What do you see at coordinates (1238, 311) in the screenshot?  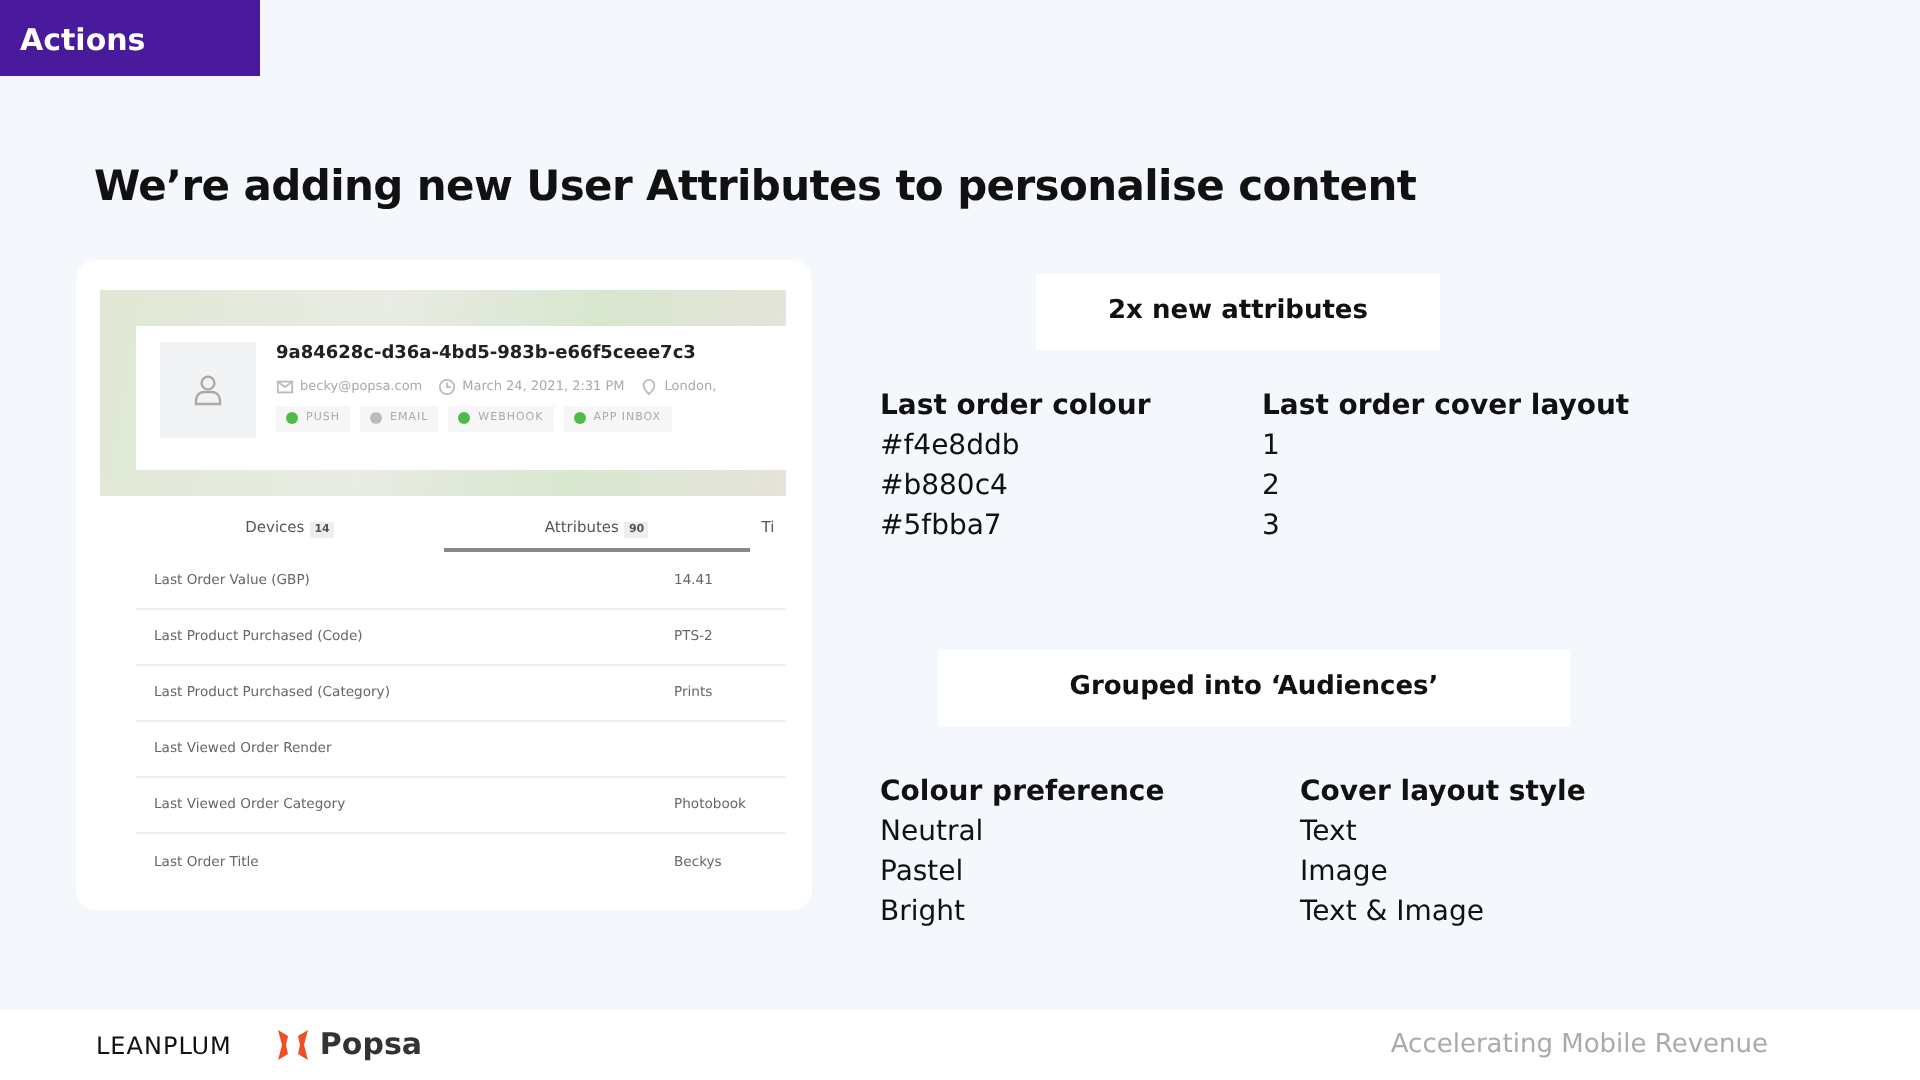 I see `panel-heading: 2x new attributes` at bounding box center [1238, 311].